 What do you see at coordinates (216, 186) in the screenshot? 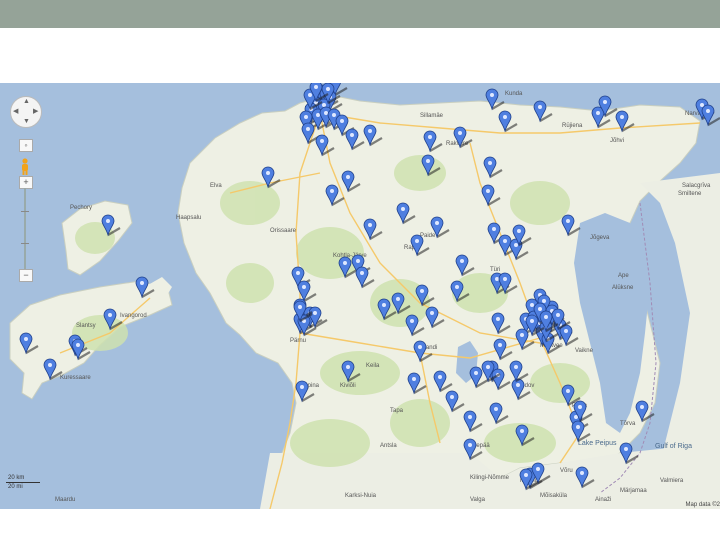
I see `place-label: Elva` at bounding box center [216, 186].